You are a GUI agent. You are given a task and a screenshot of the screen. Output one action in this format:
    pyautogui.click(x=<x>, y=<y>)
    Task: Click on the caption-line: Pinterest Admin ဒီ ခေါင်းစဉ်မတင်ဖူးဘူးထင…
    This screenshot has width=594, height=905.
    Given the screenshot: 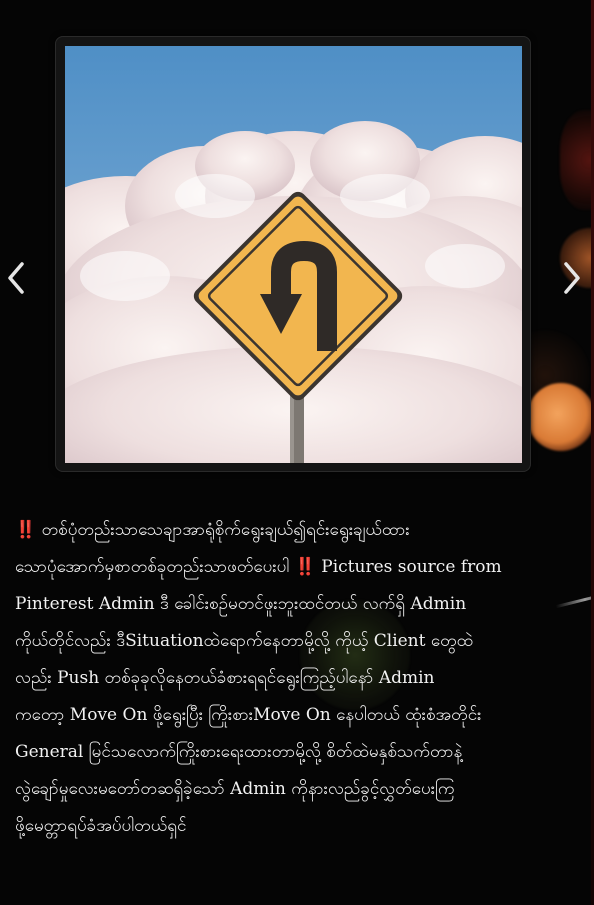 What is the action you would take?
    pyautogui.click(x=241, y=604)
    